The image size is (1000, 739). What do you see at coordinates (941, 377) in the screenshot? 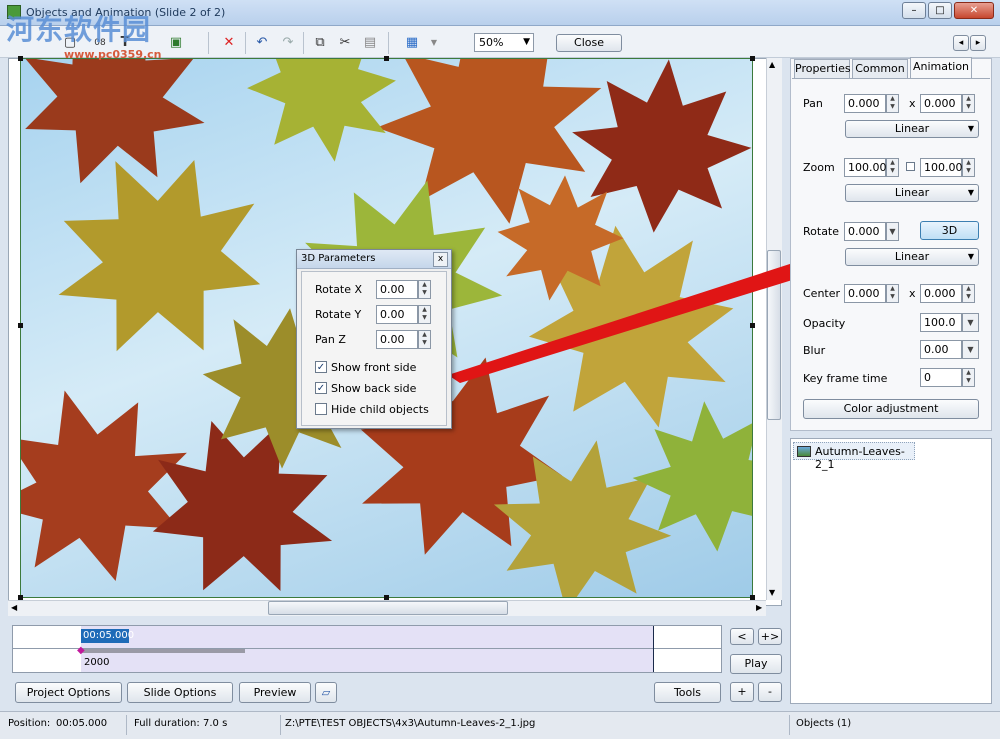
I see `keyframe-input: 0` at bounding box center [941, 377].